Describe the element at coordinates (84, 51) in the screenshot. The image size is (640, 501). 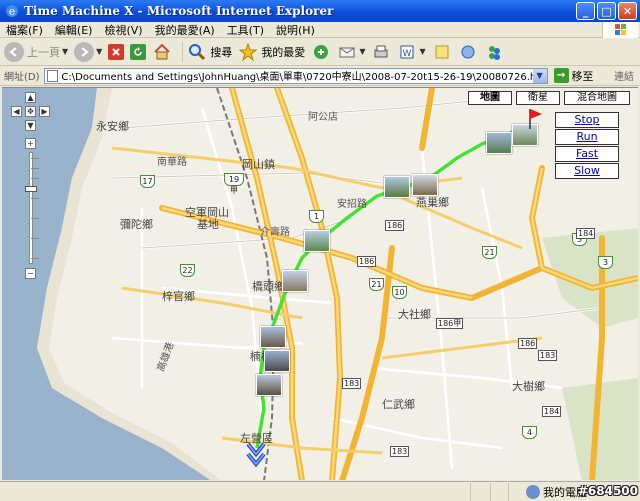
I see `forward-arrow-icon` at that location.